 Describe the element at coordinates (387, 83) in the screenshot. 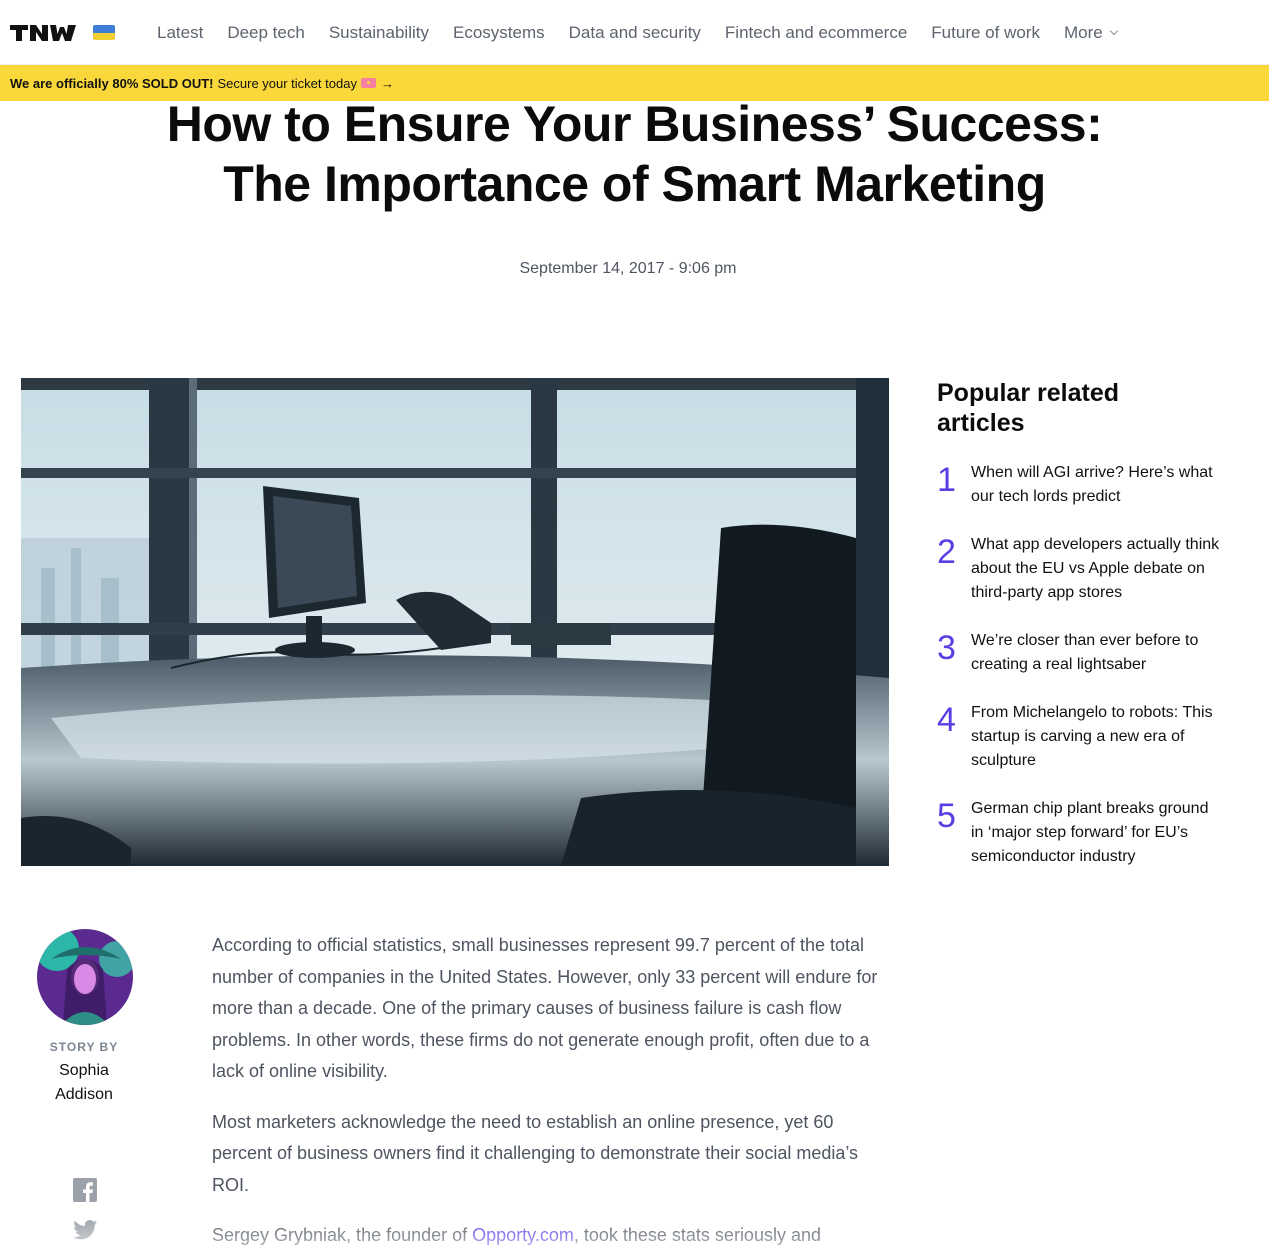

I see `arrow-right-icon: →` at that location.